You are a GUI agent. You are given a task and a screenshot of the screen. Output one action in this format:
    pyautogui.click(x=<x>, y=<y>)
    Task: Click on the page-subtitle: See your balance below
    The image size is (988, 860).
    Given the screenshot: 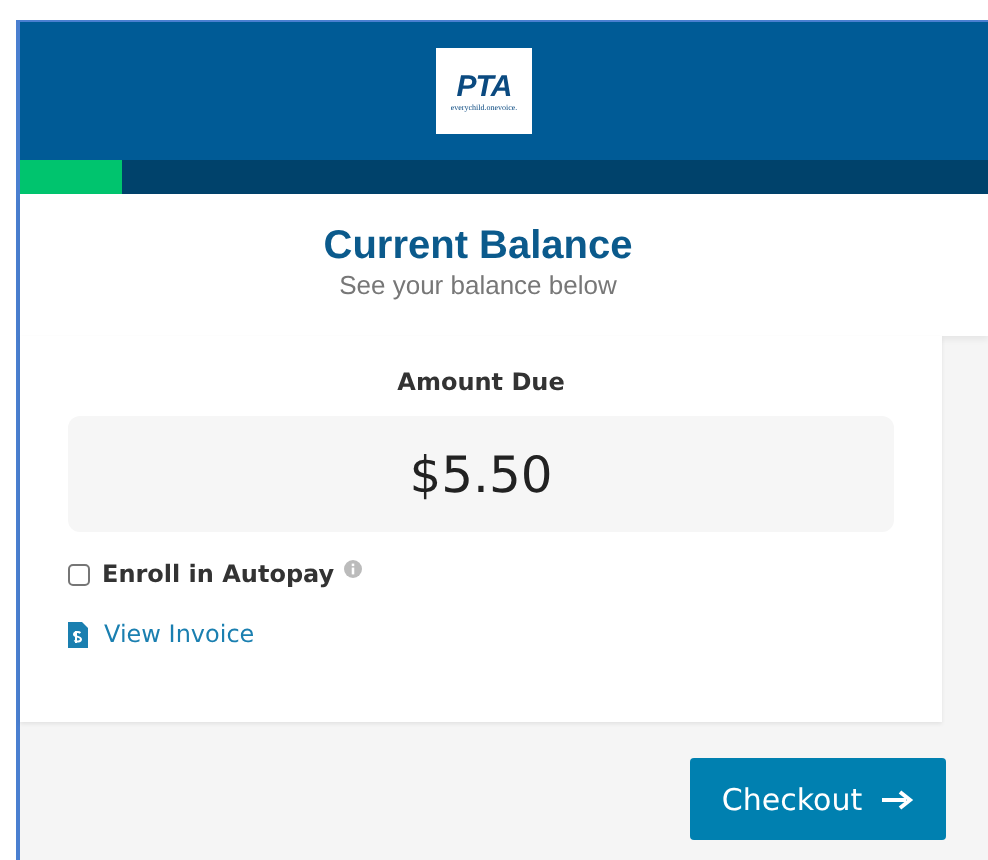 What is the action you would take?
    pyautogui.click(x=478, y=286)
    